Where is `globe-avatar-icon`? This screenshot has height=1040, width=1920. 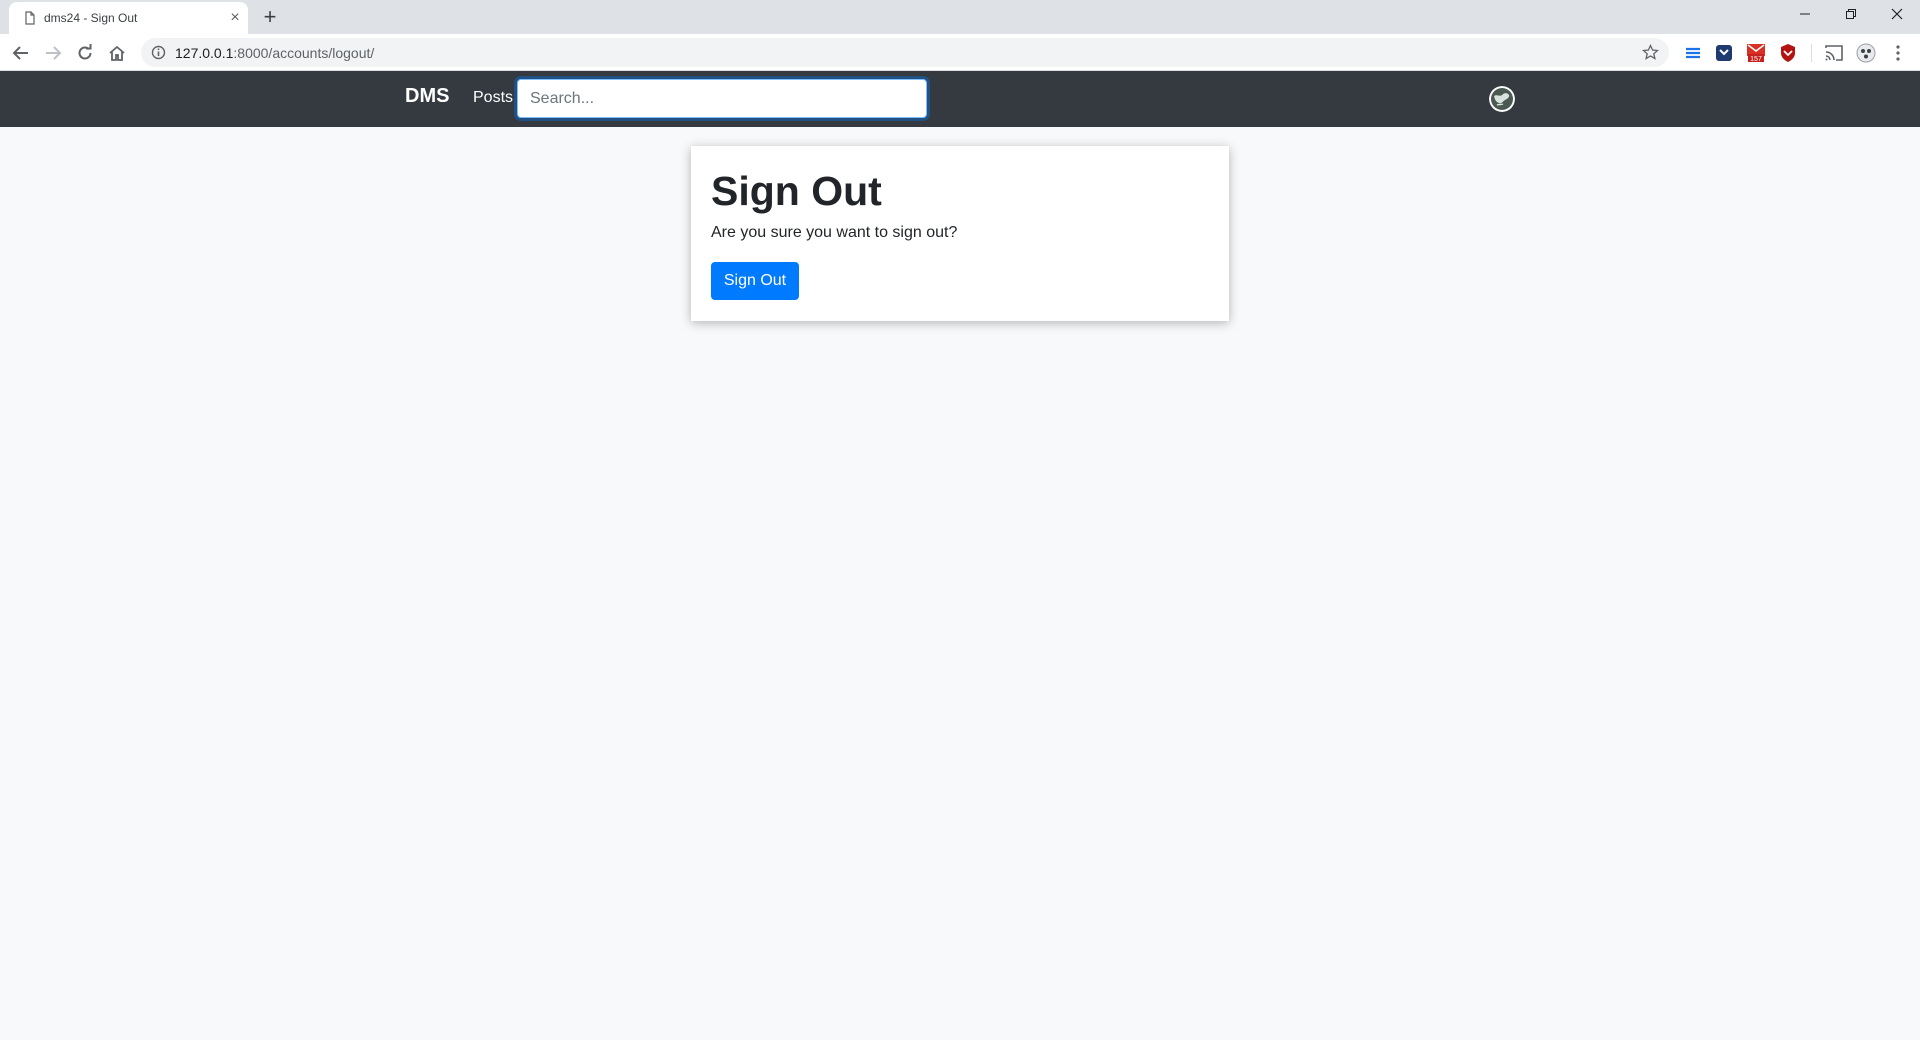 globe-avatar-icon is located at coordinates (1502, 99).